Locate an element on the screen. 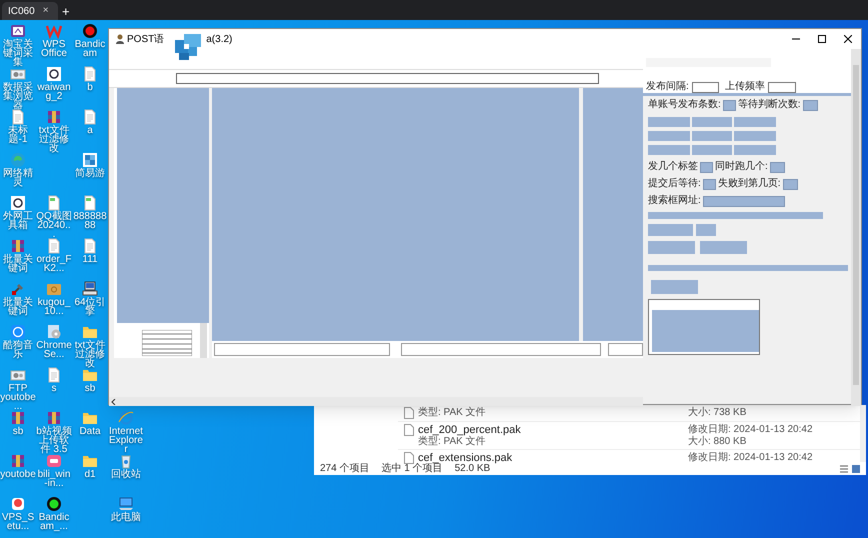  icon-label: 数据采集浏览器 is located at coordinates (18, 96).